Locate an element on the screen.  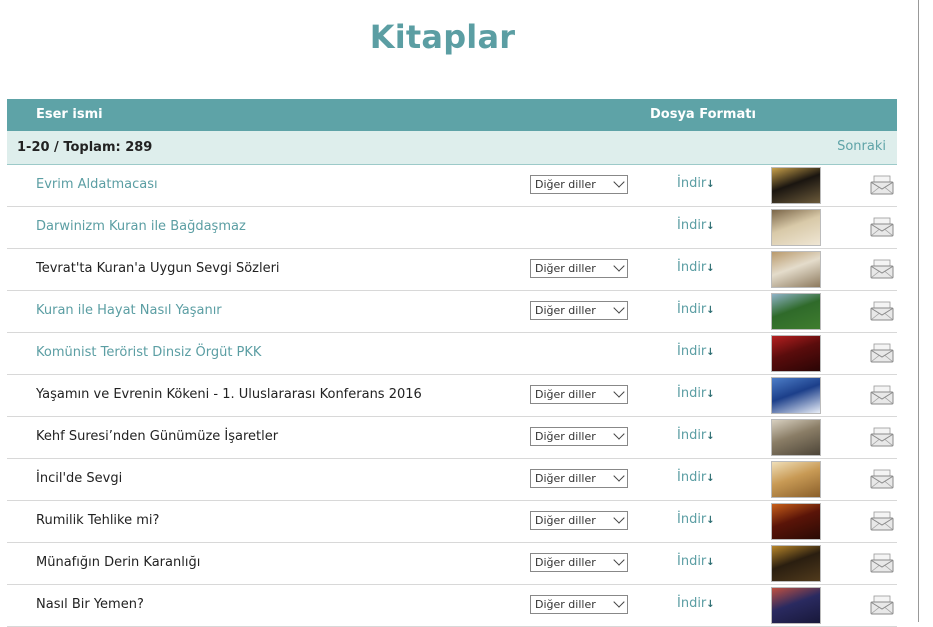
book-title-link: Kuran ile Hayat Nasıl Yaşanır is located at coordinates (129, 310).